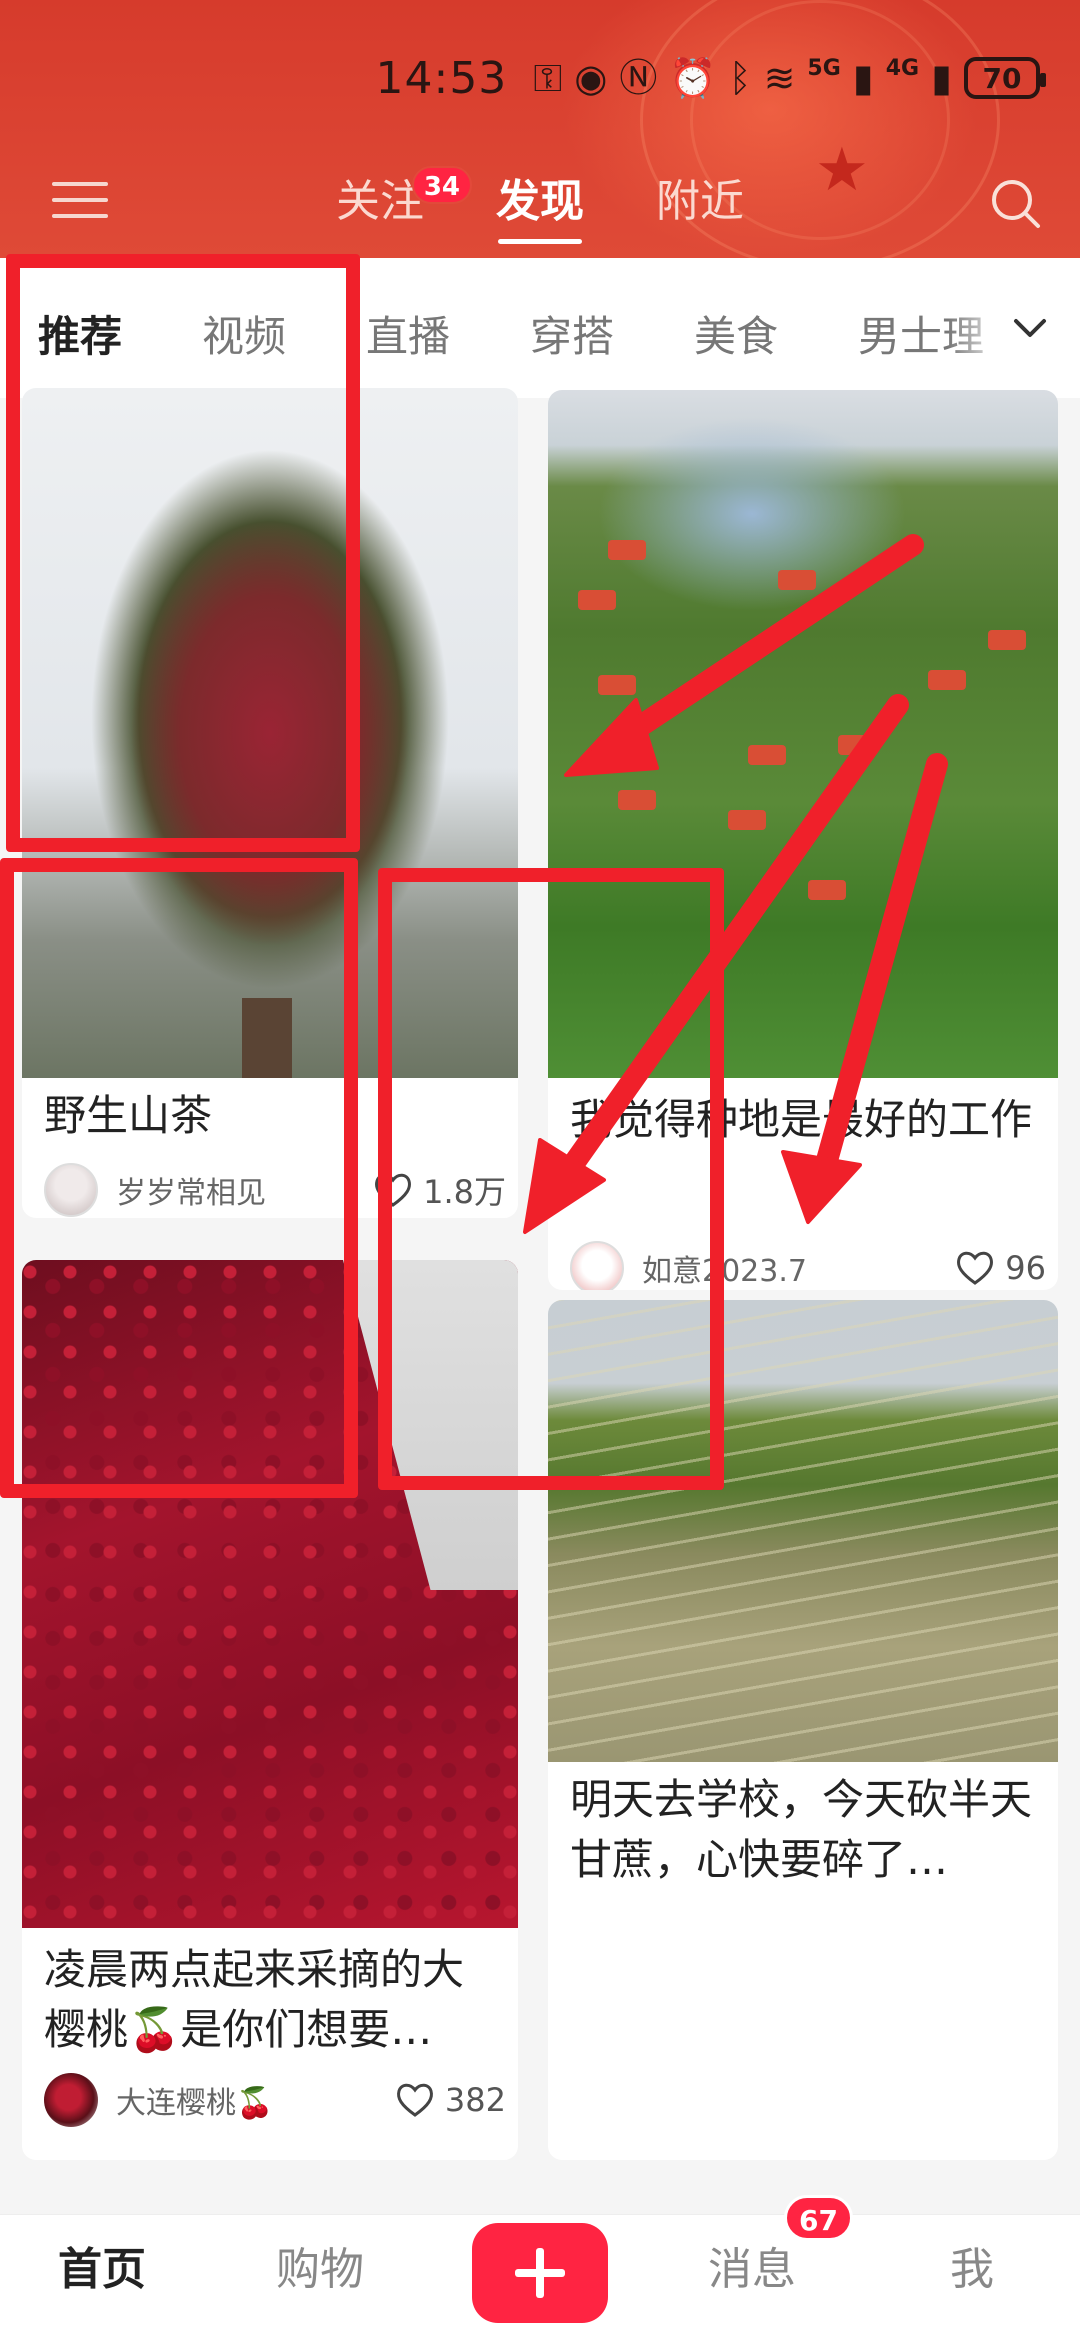  Describe the element at coordinates (120, 333) in the screenshot. I see `category-recommend: 推荐` at that location.